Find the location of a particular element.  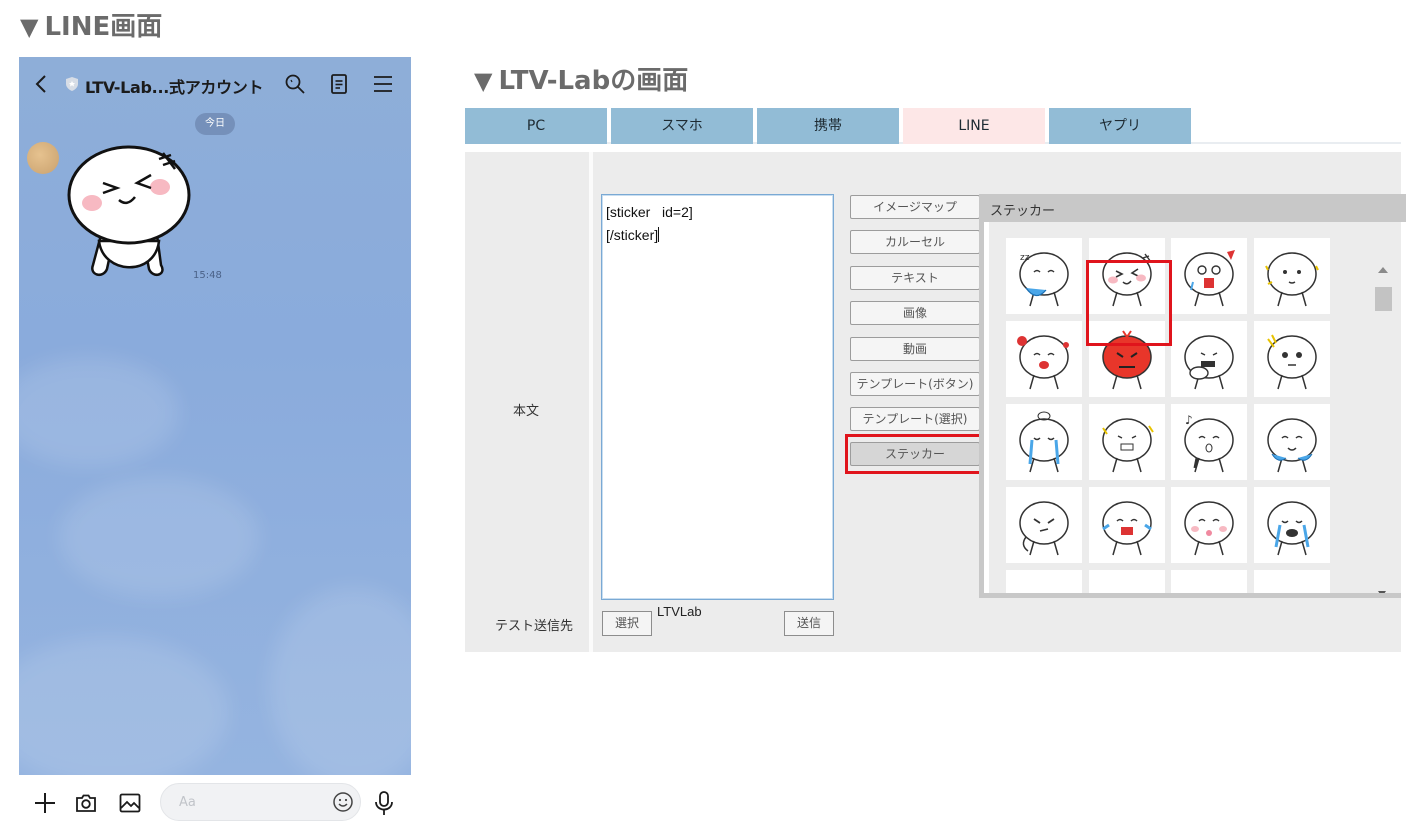

text-cursor is located at coordinates (659, 234).